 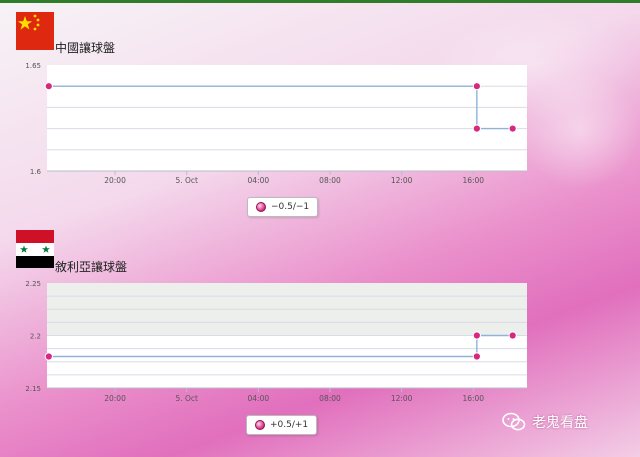 I want to click on y-tick-label: 1.6, so click(x=36, y=172).